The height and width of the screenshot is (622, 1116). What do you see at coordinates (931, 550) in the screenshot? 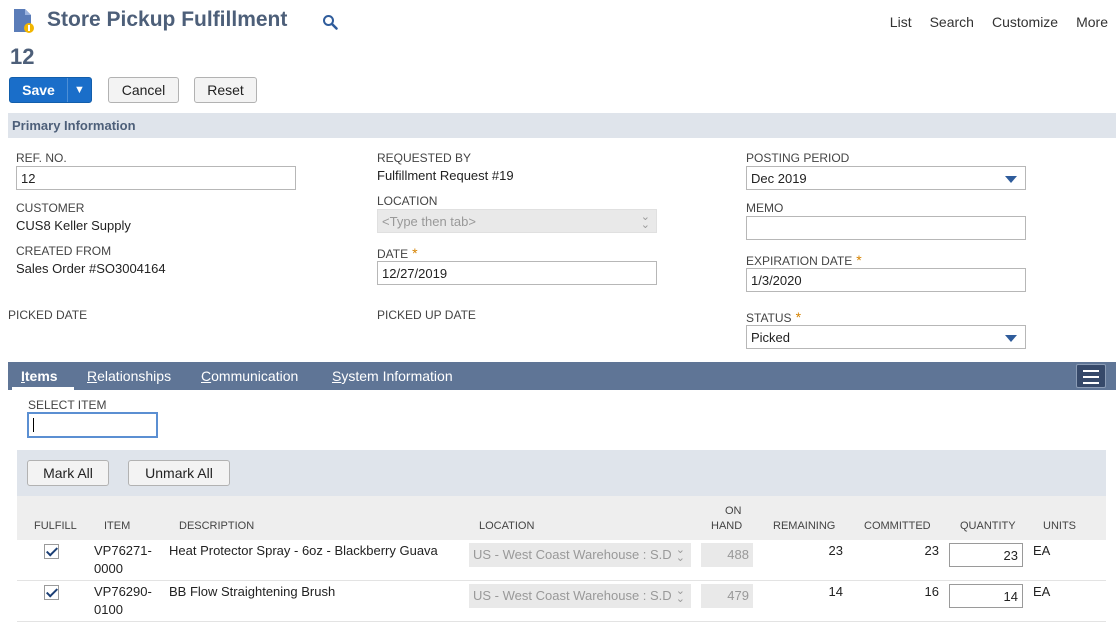
I see `item-committed: 23` at bounding box center [931, 550].